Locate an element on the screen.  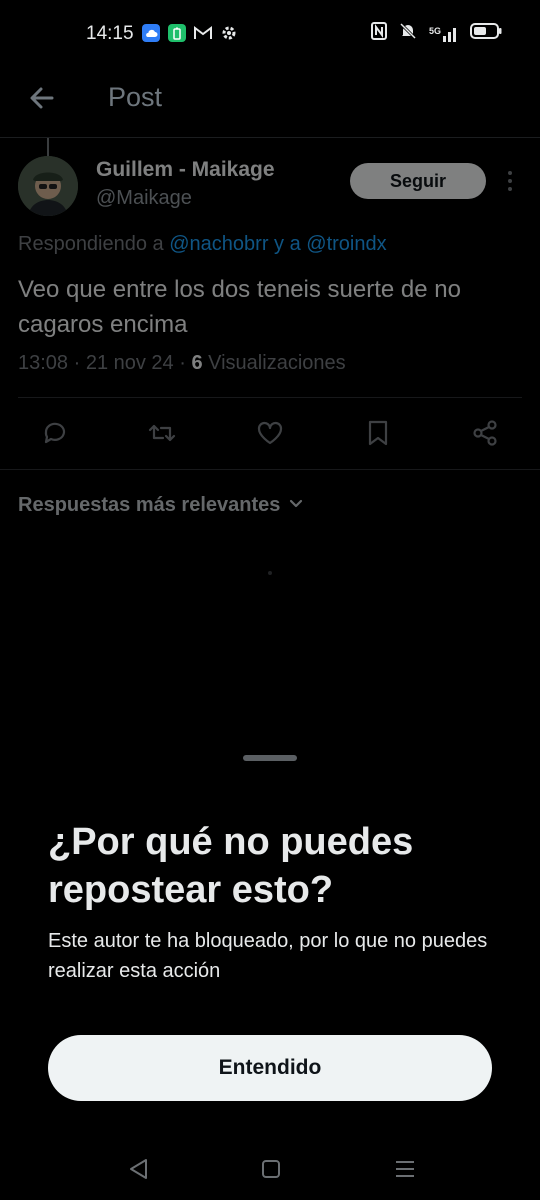
tweet-actions is located at coordinates (270, 433).